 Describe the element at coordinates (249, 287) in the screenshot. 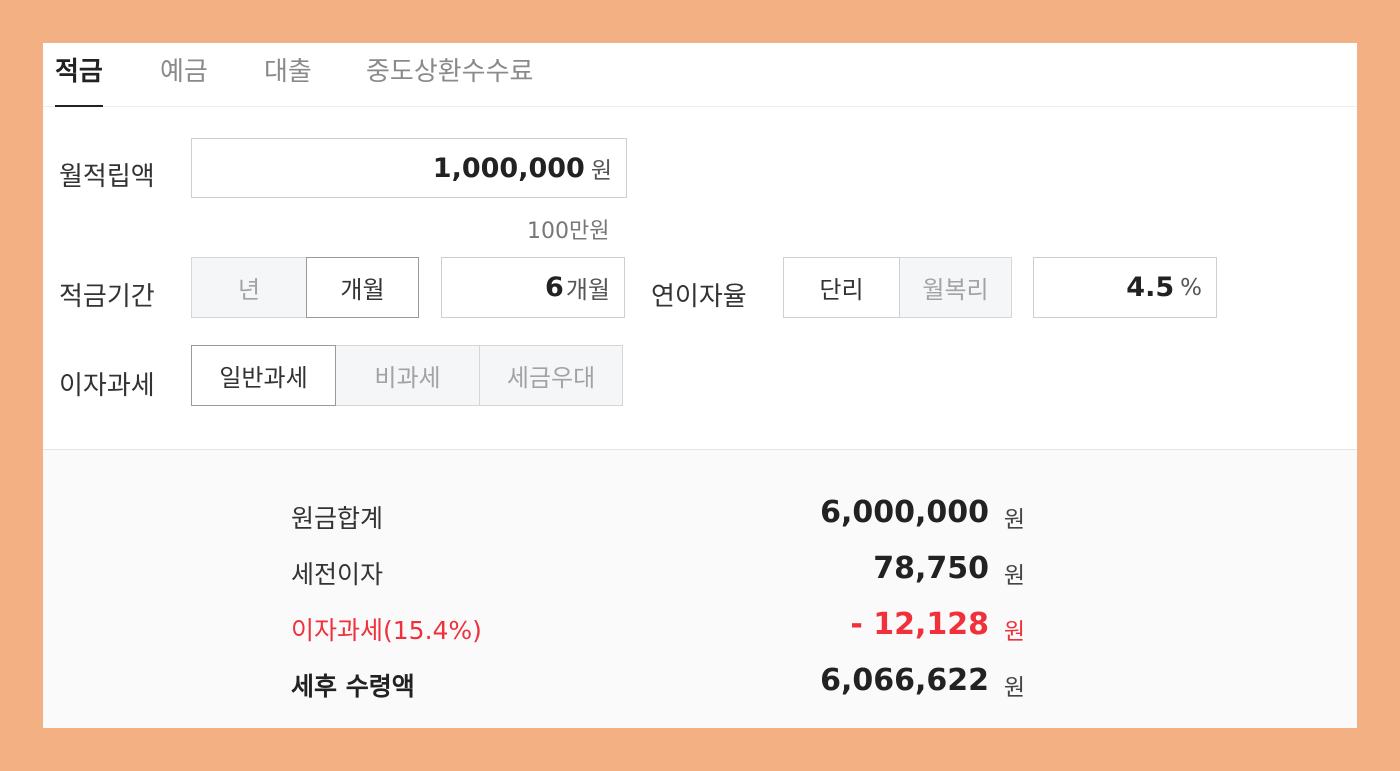

I see `period-unit-year: 년` at that location.